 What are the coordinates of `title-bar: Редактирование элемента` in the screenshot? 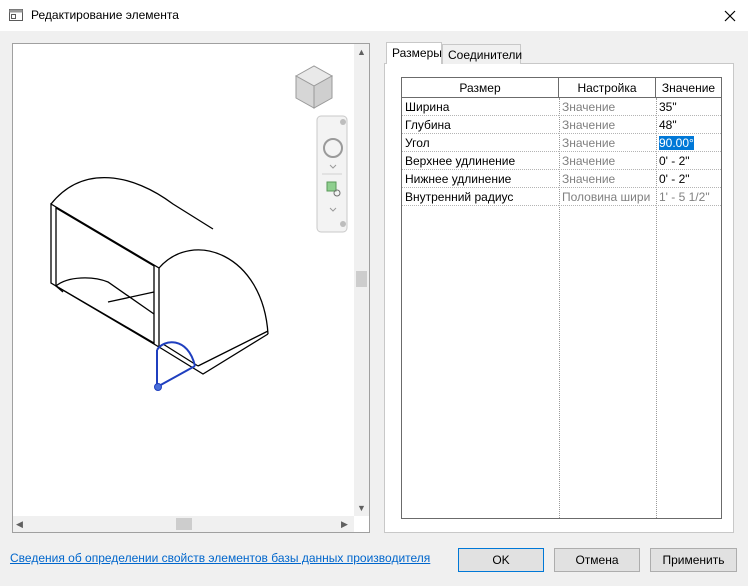 It's located at (374, 15).